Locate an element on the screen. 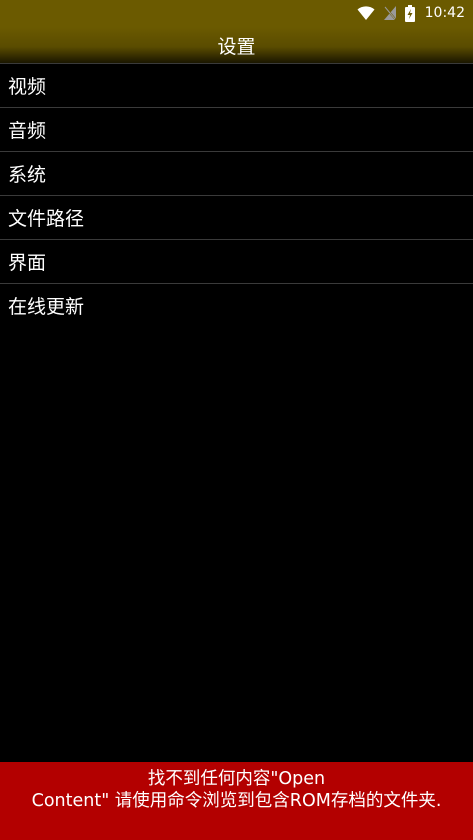  battery-charging-icon is located at coordinates (409, 13).